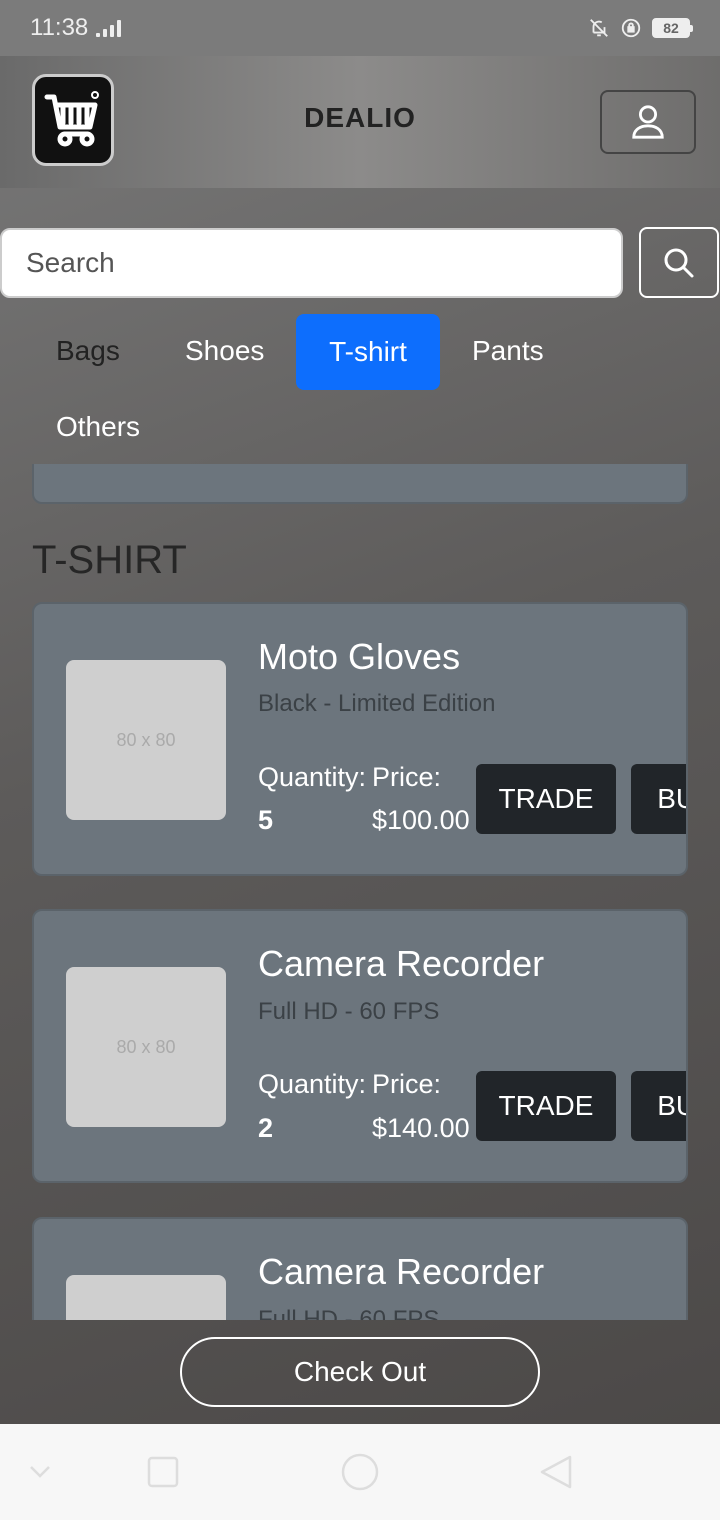 Image resolution: width=720 pixels, height=1520 pixels. What do you see at coordinates (359, 656) in the screenshot?
I see `product-name: Moto Gloves` at bounding box center [359, 656].